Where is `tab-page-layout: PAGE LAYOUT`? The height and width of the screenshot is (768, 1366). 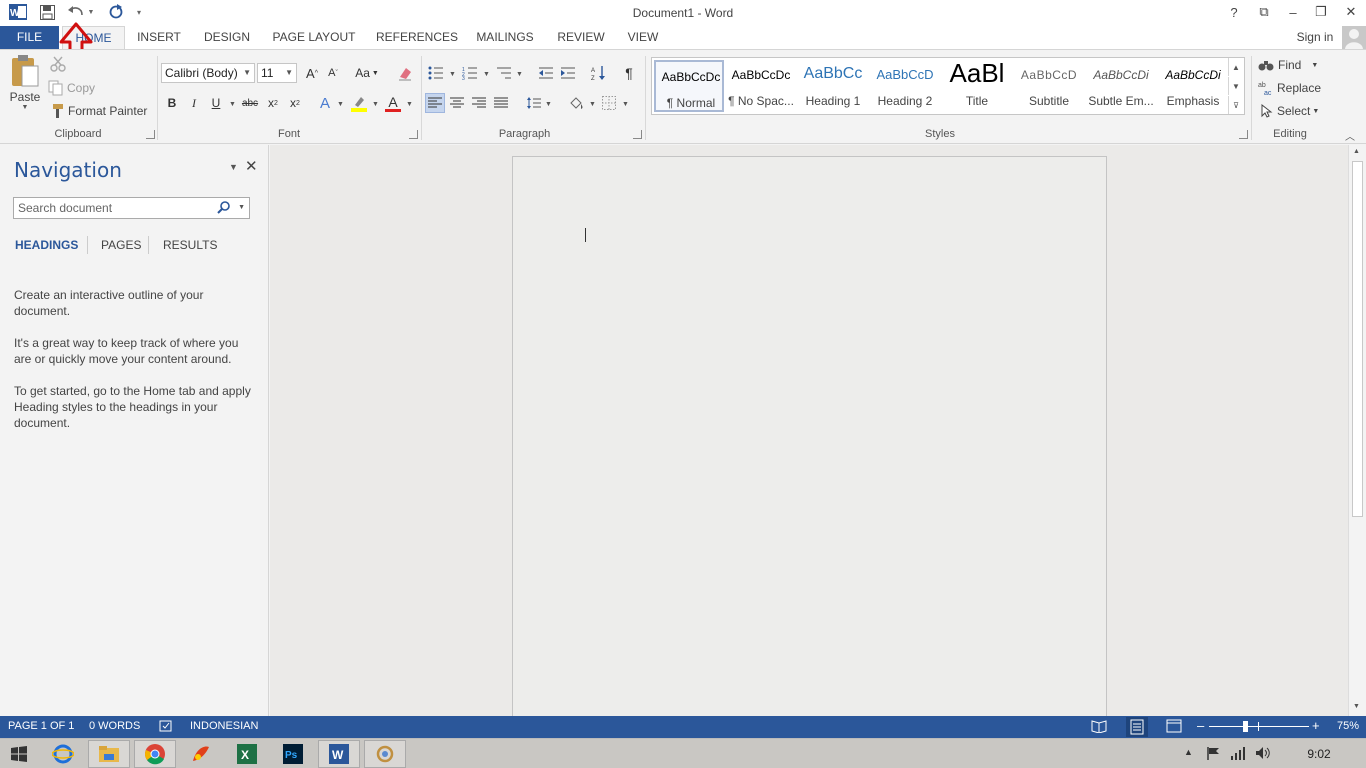
tab-page-layout: PAGE LAYOUT is located at coordinates (314, 37).